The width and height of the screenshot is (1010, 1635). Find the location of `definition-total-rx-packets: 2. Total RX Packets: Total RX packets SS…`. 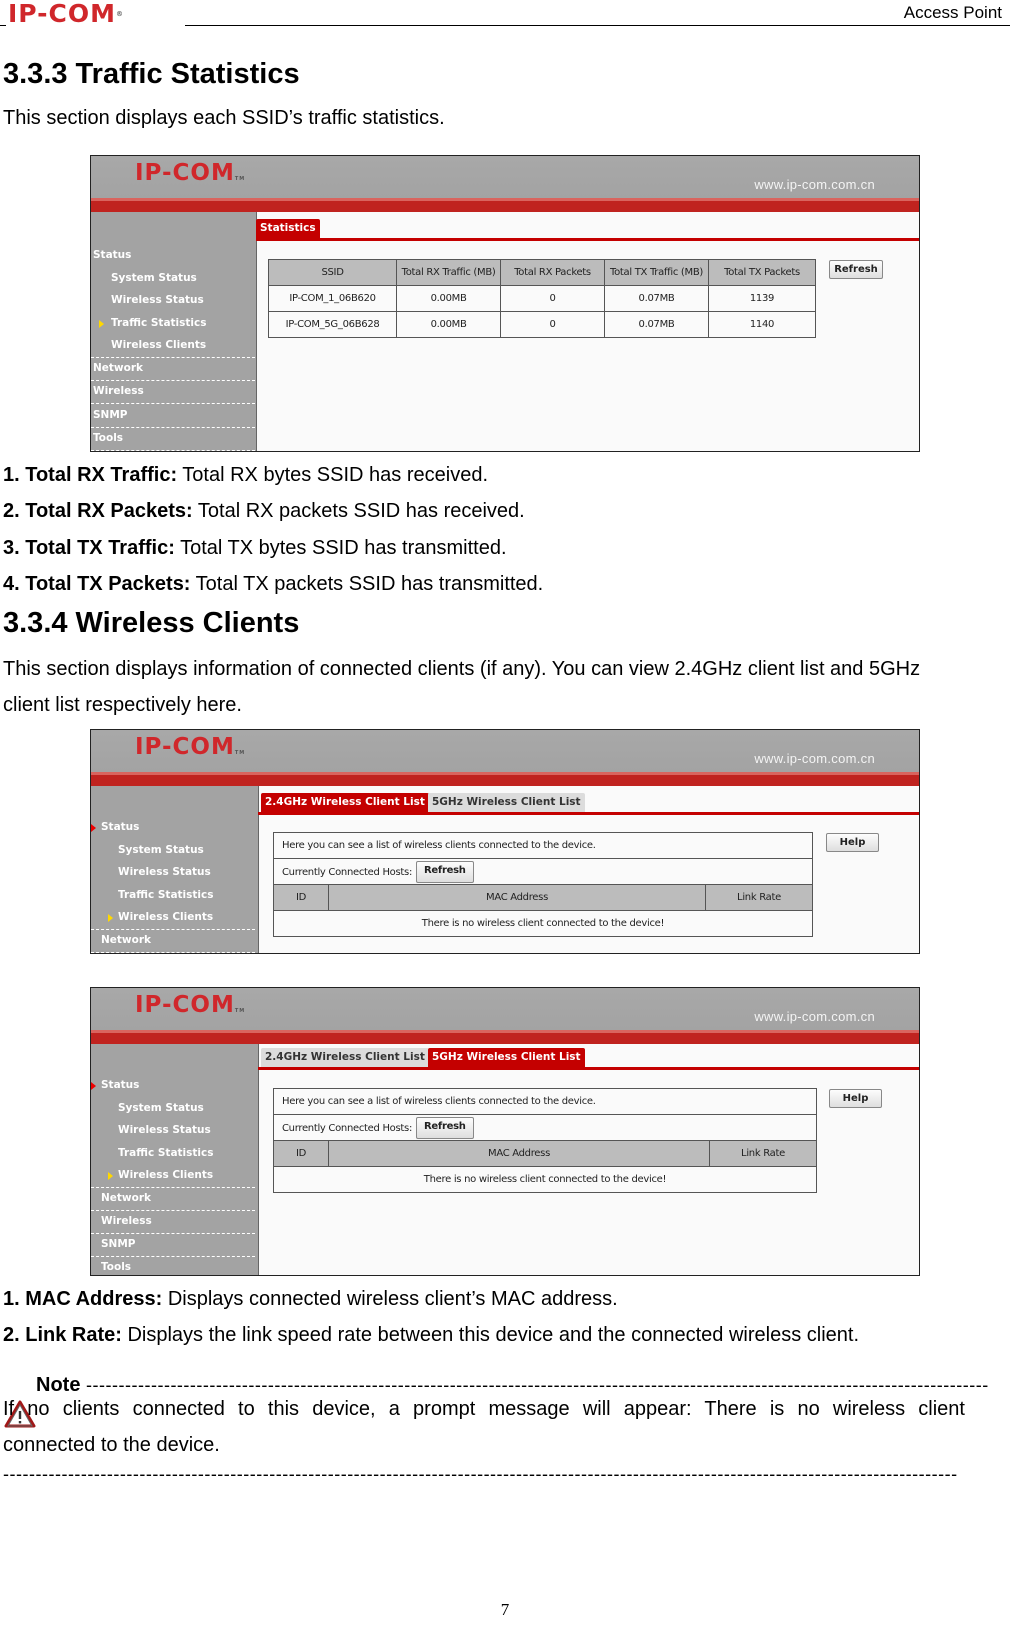

definition-total-rx-packets: 2. Total RX Packets: Total RX packets SS… is located at coordinates (264, 511).